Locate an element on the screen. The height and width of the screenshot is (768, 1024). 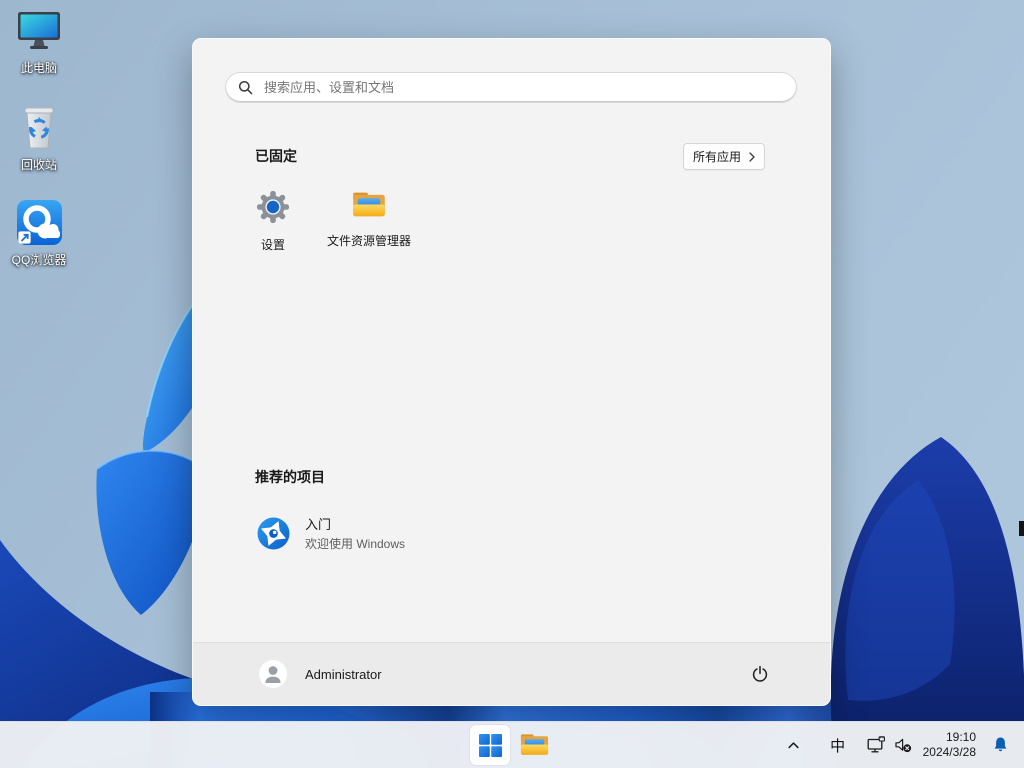
mouse-cursor is located at coordinates (1021, 528).